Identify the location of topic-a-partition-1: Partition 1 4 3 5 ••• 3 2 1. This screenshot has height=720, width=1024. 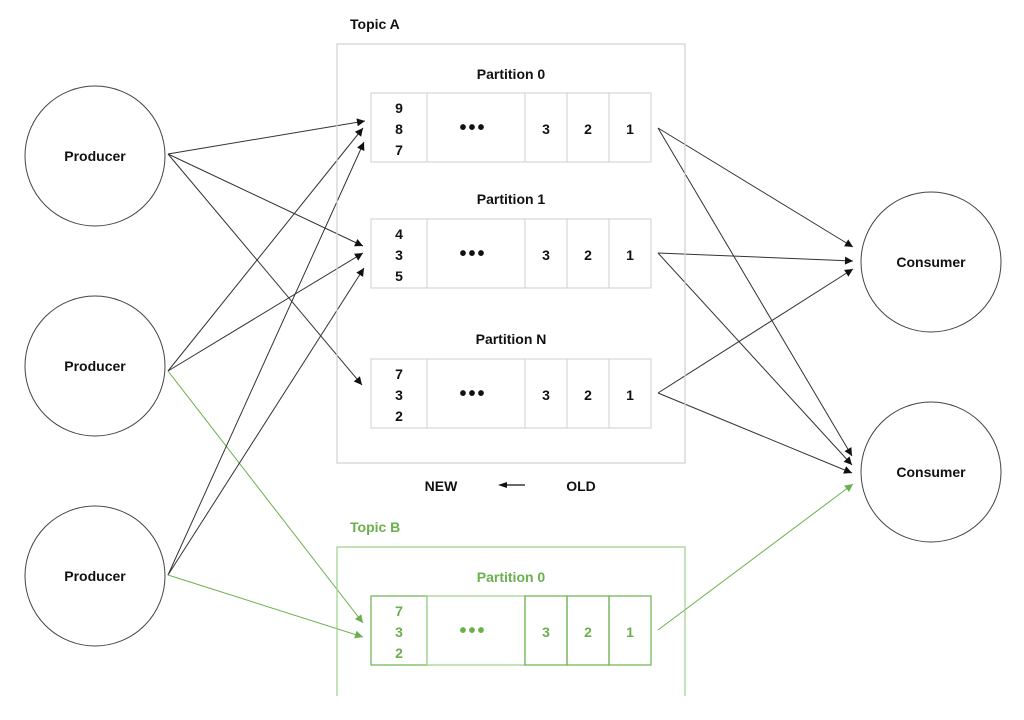
(511, 240).